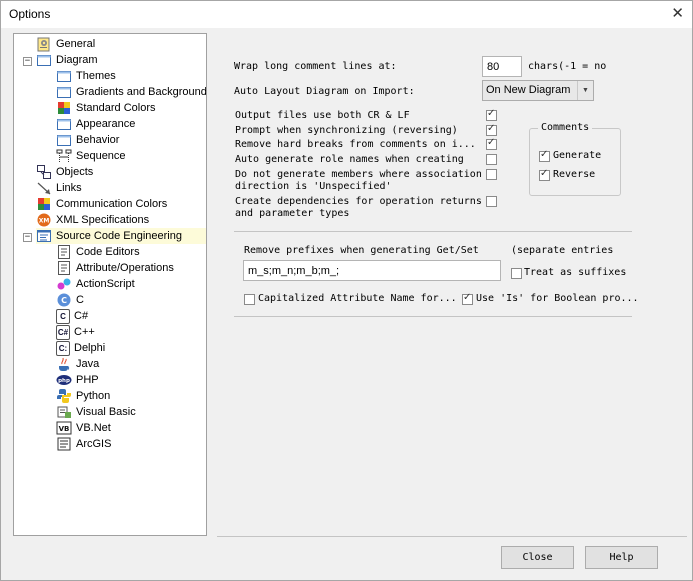 The width and height of the screenshot is (693, 581). What do you see at coordinates (64, 92) in the screenshot?
I see `gradients-icon` at bounding box center [64, 92].